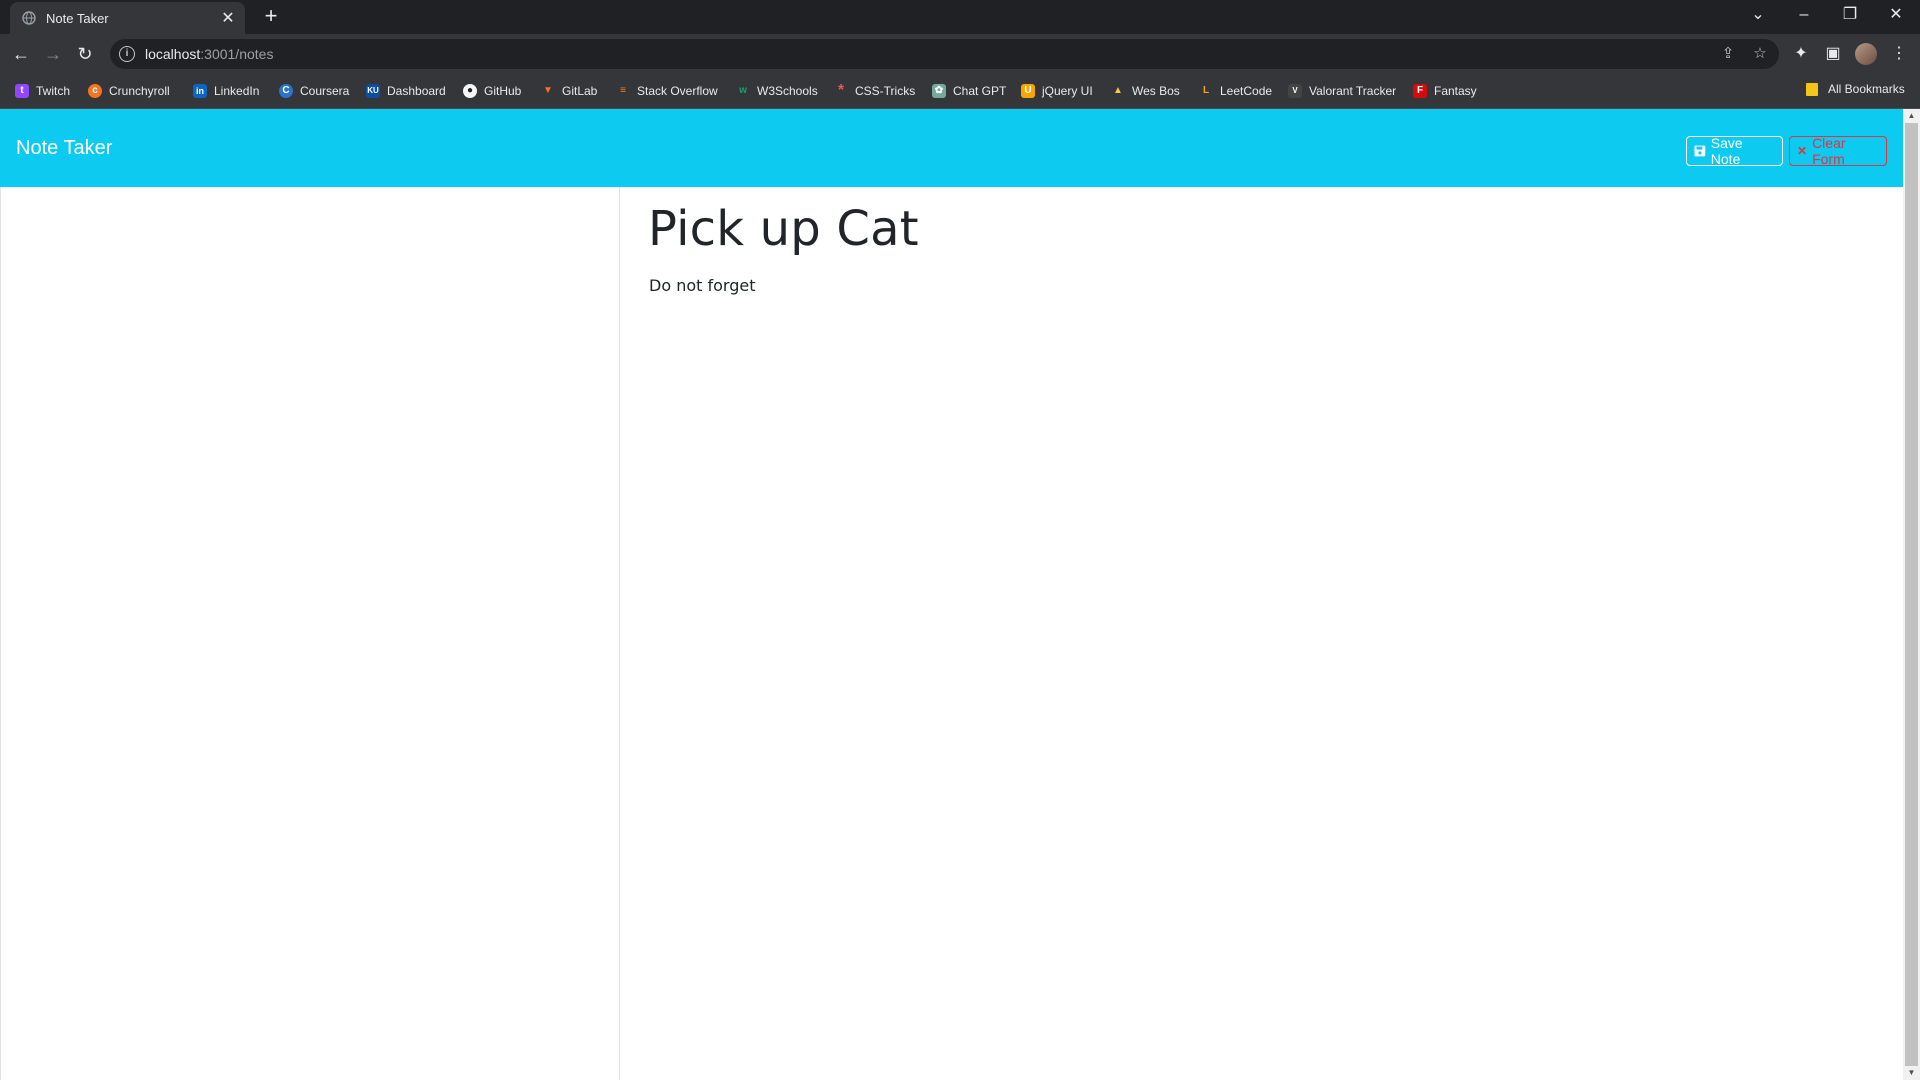  What do you see at coordinates (1833, 54) in the screenshot?
I see `side-panel-icon: ▣` at bounding box center [1833, 54].